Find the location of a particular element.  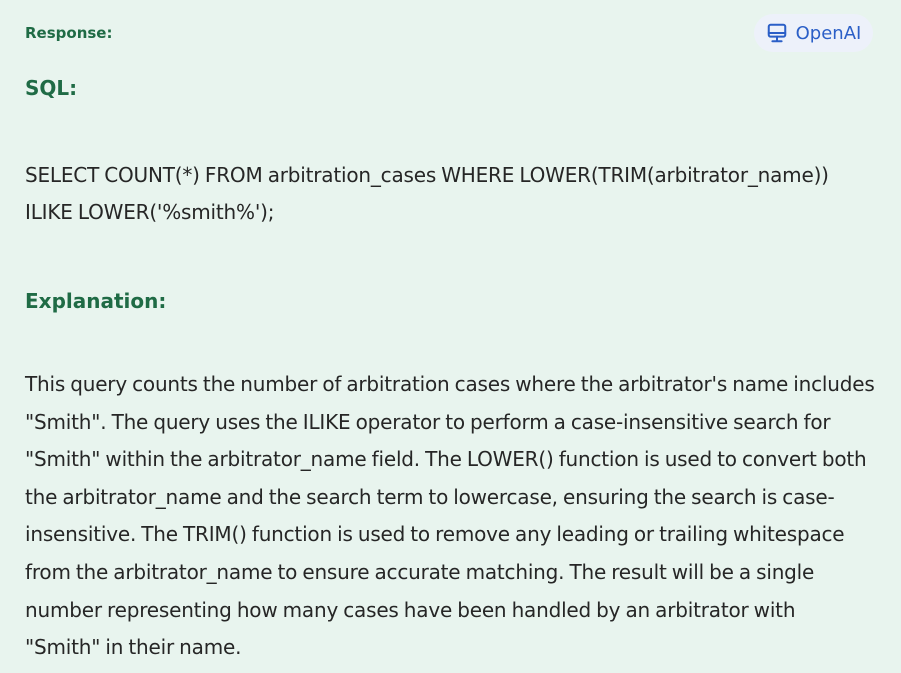

sql-heading: SQL: is located at coordinates (51, 88).